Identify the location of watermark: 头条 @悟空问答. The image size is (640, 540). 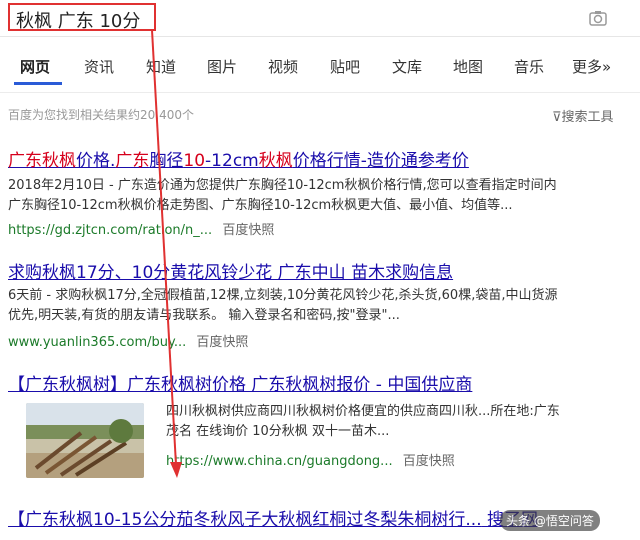
(550, 520).